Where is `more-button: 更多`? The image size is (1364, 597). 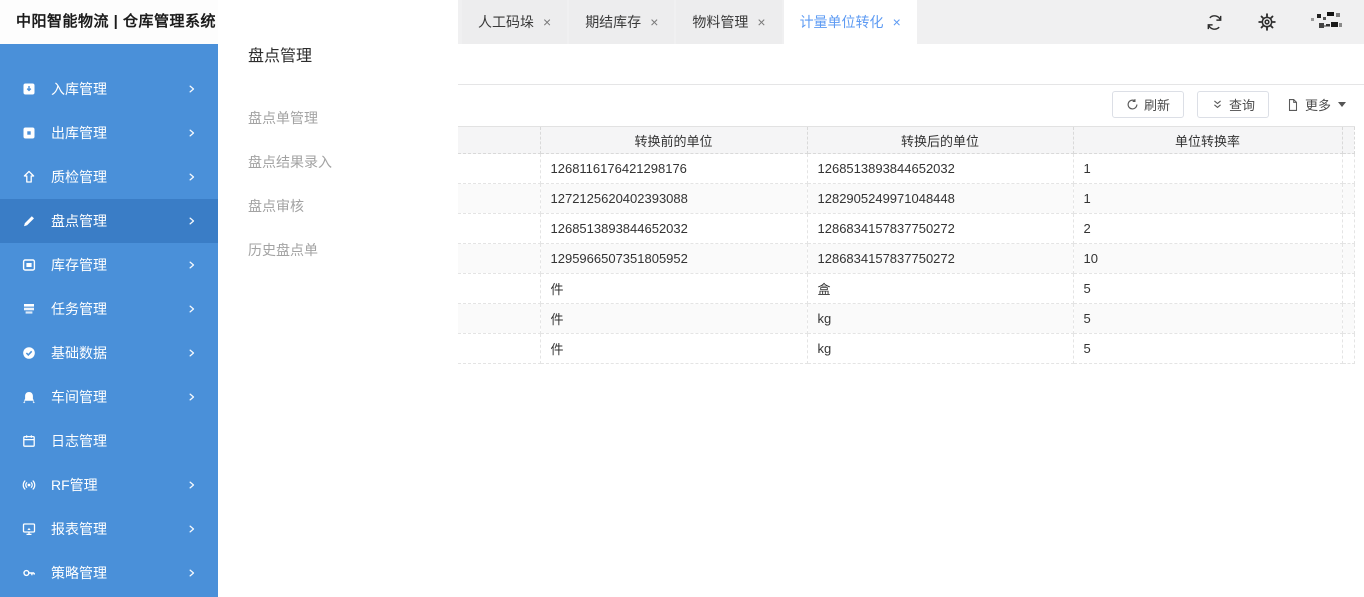 more-button: 更多 is located at coordinates (1315, 104).